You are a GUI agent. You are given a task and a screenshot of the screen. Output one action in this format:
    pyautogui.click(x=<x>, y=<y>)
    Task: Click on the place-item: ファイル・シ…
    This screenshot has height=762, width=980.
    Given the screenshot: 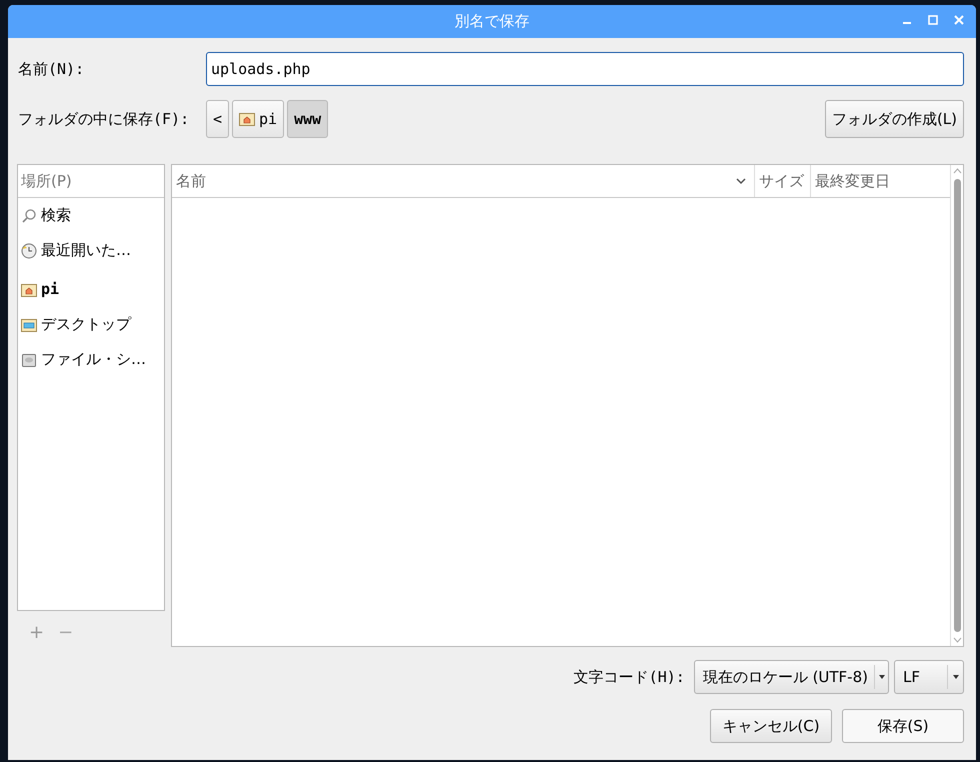 What is the action you would take?
    pyautogui.click(x=91, y=359)
    